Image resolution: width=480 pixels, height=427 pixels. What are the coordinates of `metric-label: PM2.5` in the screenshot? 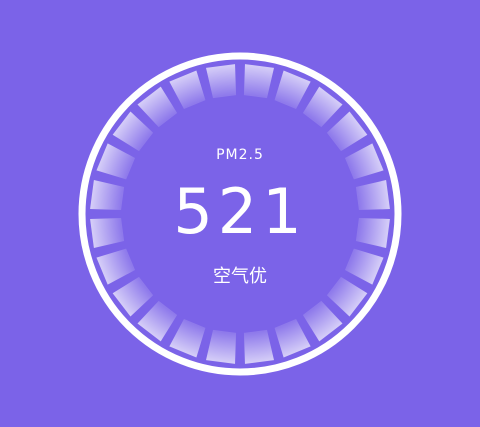 It's located at (240, 155).